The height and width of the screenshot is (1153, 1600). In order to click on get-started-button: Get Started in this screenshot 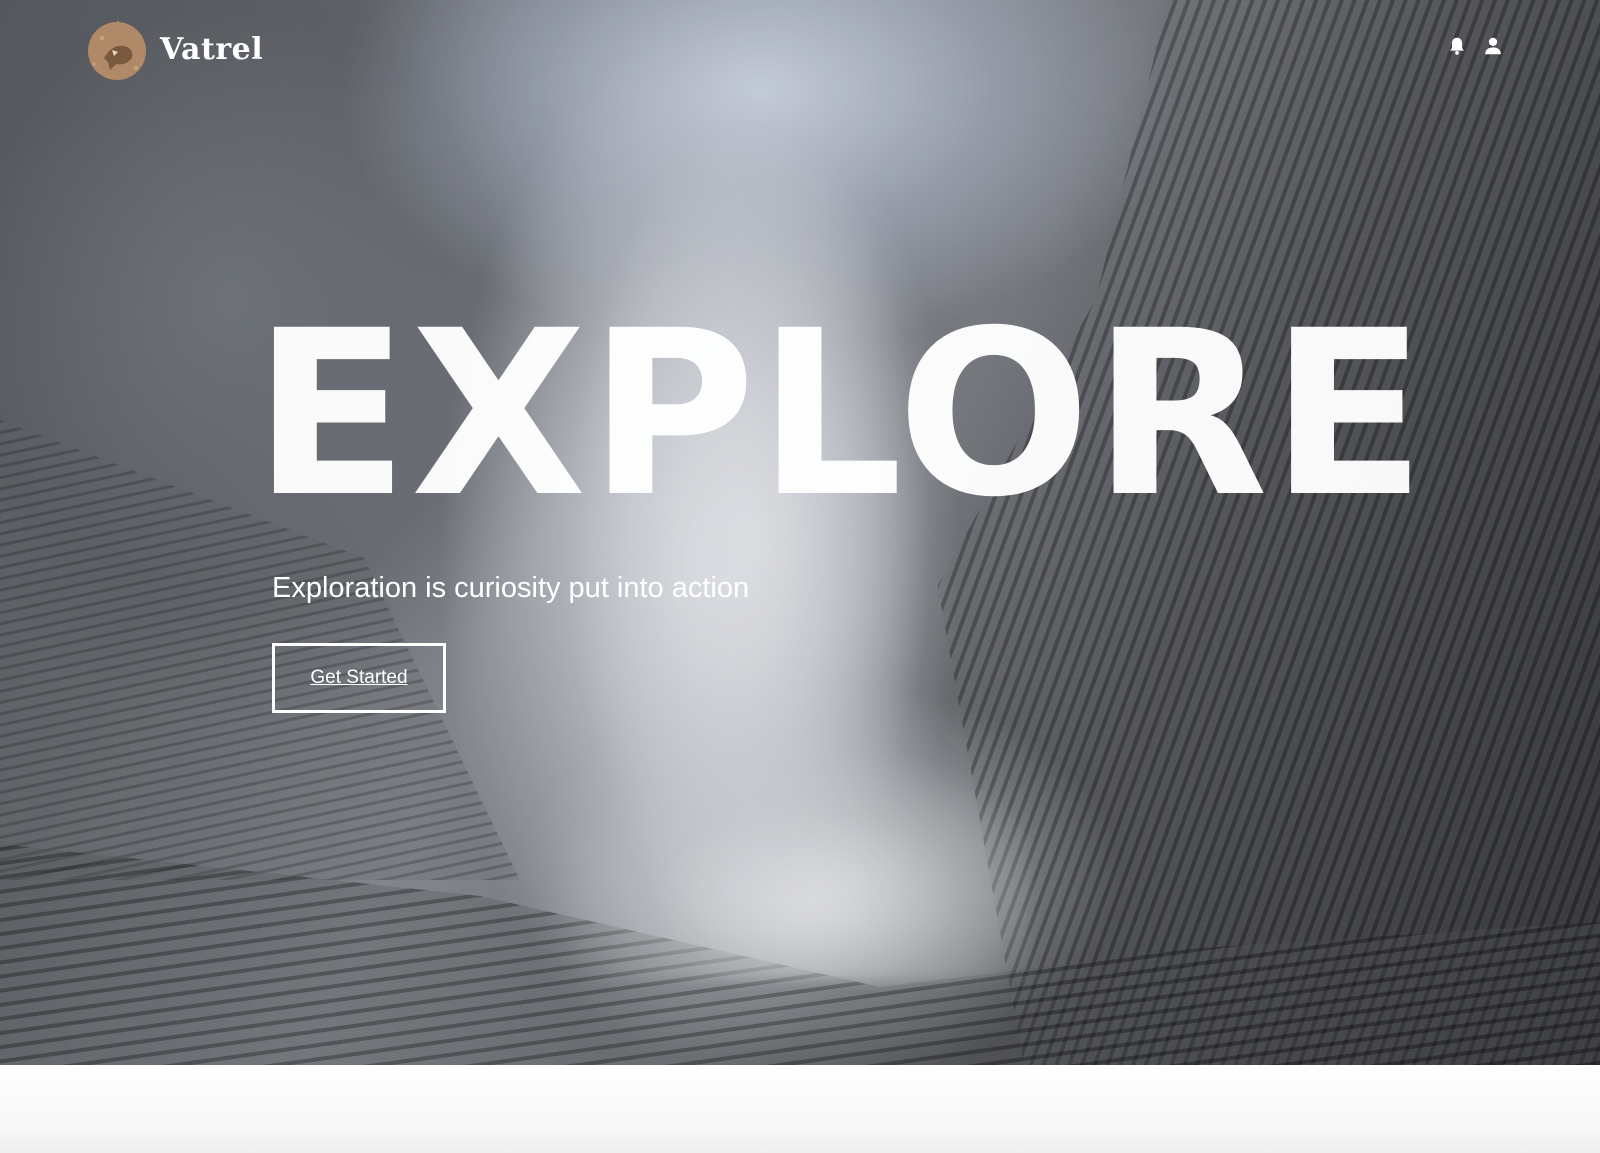, I will do `click(359, 678)`.